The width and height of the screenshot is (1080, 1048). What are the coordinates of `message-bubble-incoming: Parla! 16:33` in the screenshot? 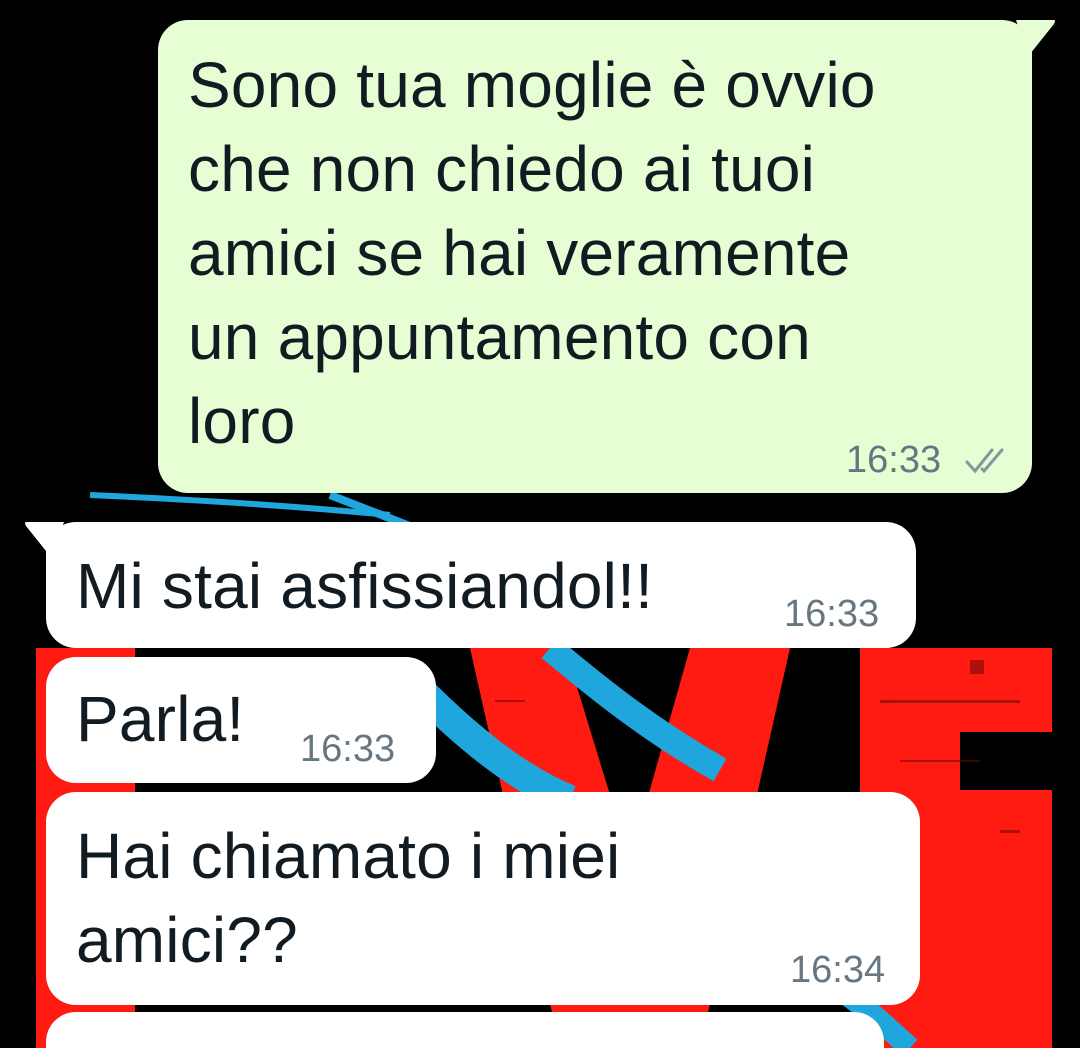 It's located at (241, 720).